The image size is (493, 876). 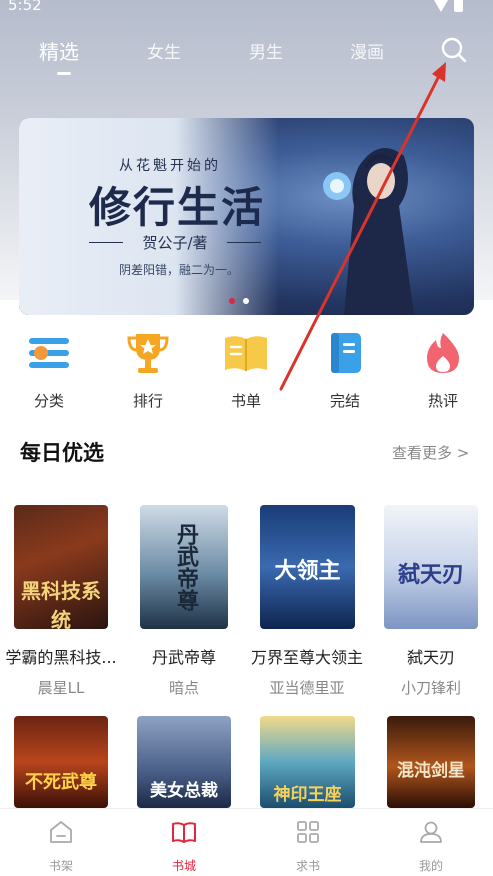 What do you see at coordinates (367, 50) in the screenshot?
I see `tab-comics: 漫画` at bounding box center [367, 50].